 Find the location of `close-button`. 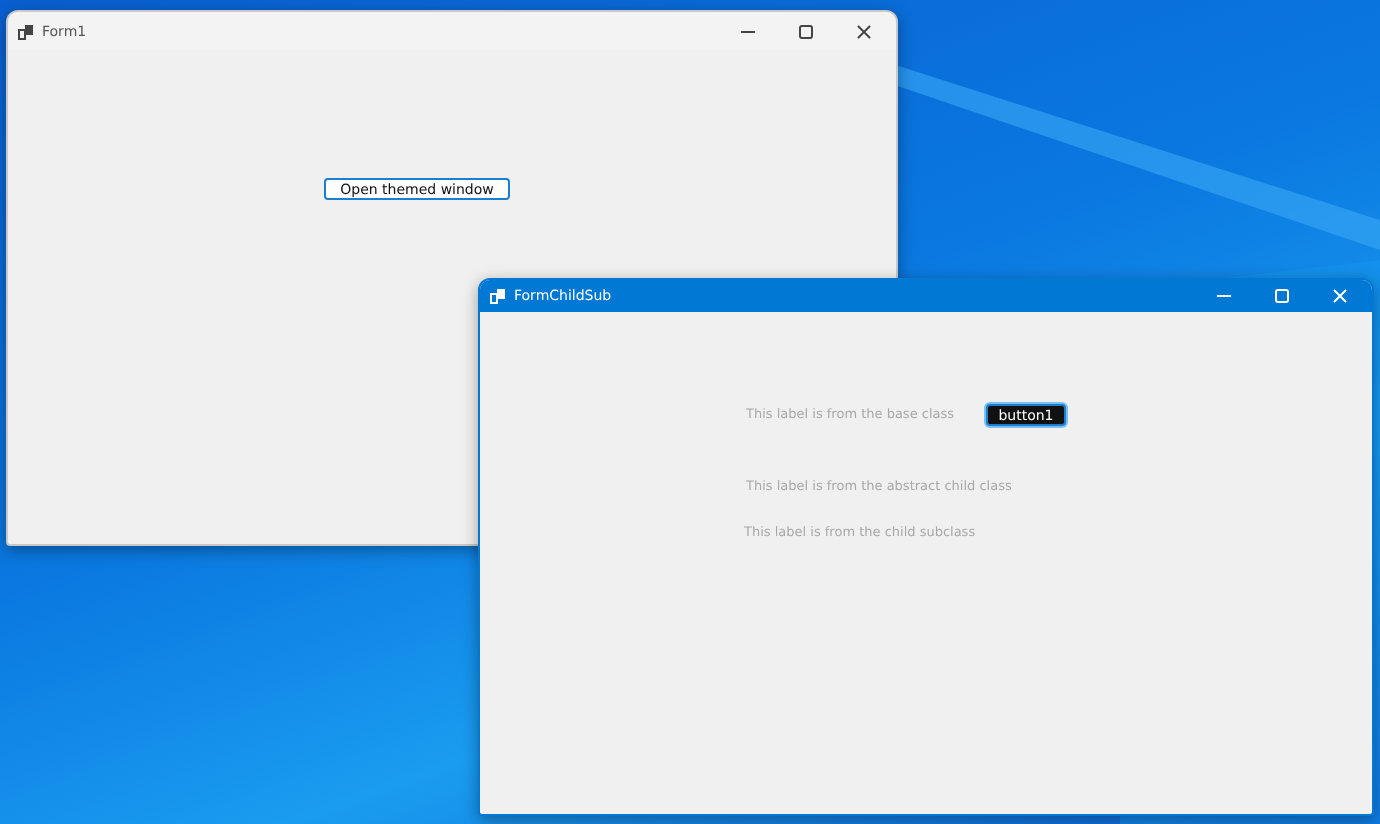

close-button is located at coordinates (863, 31).